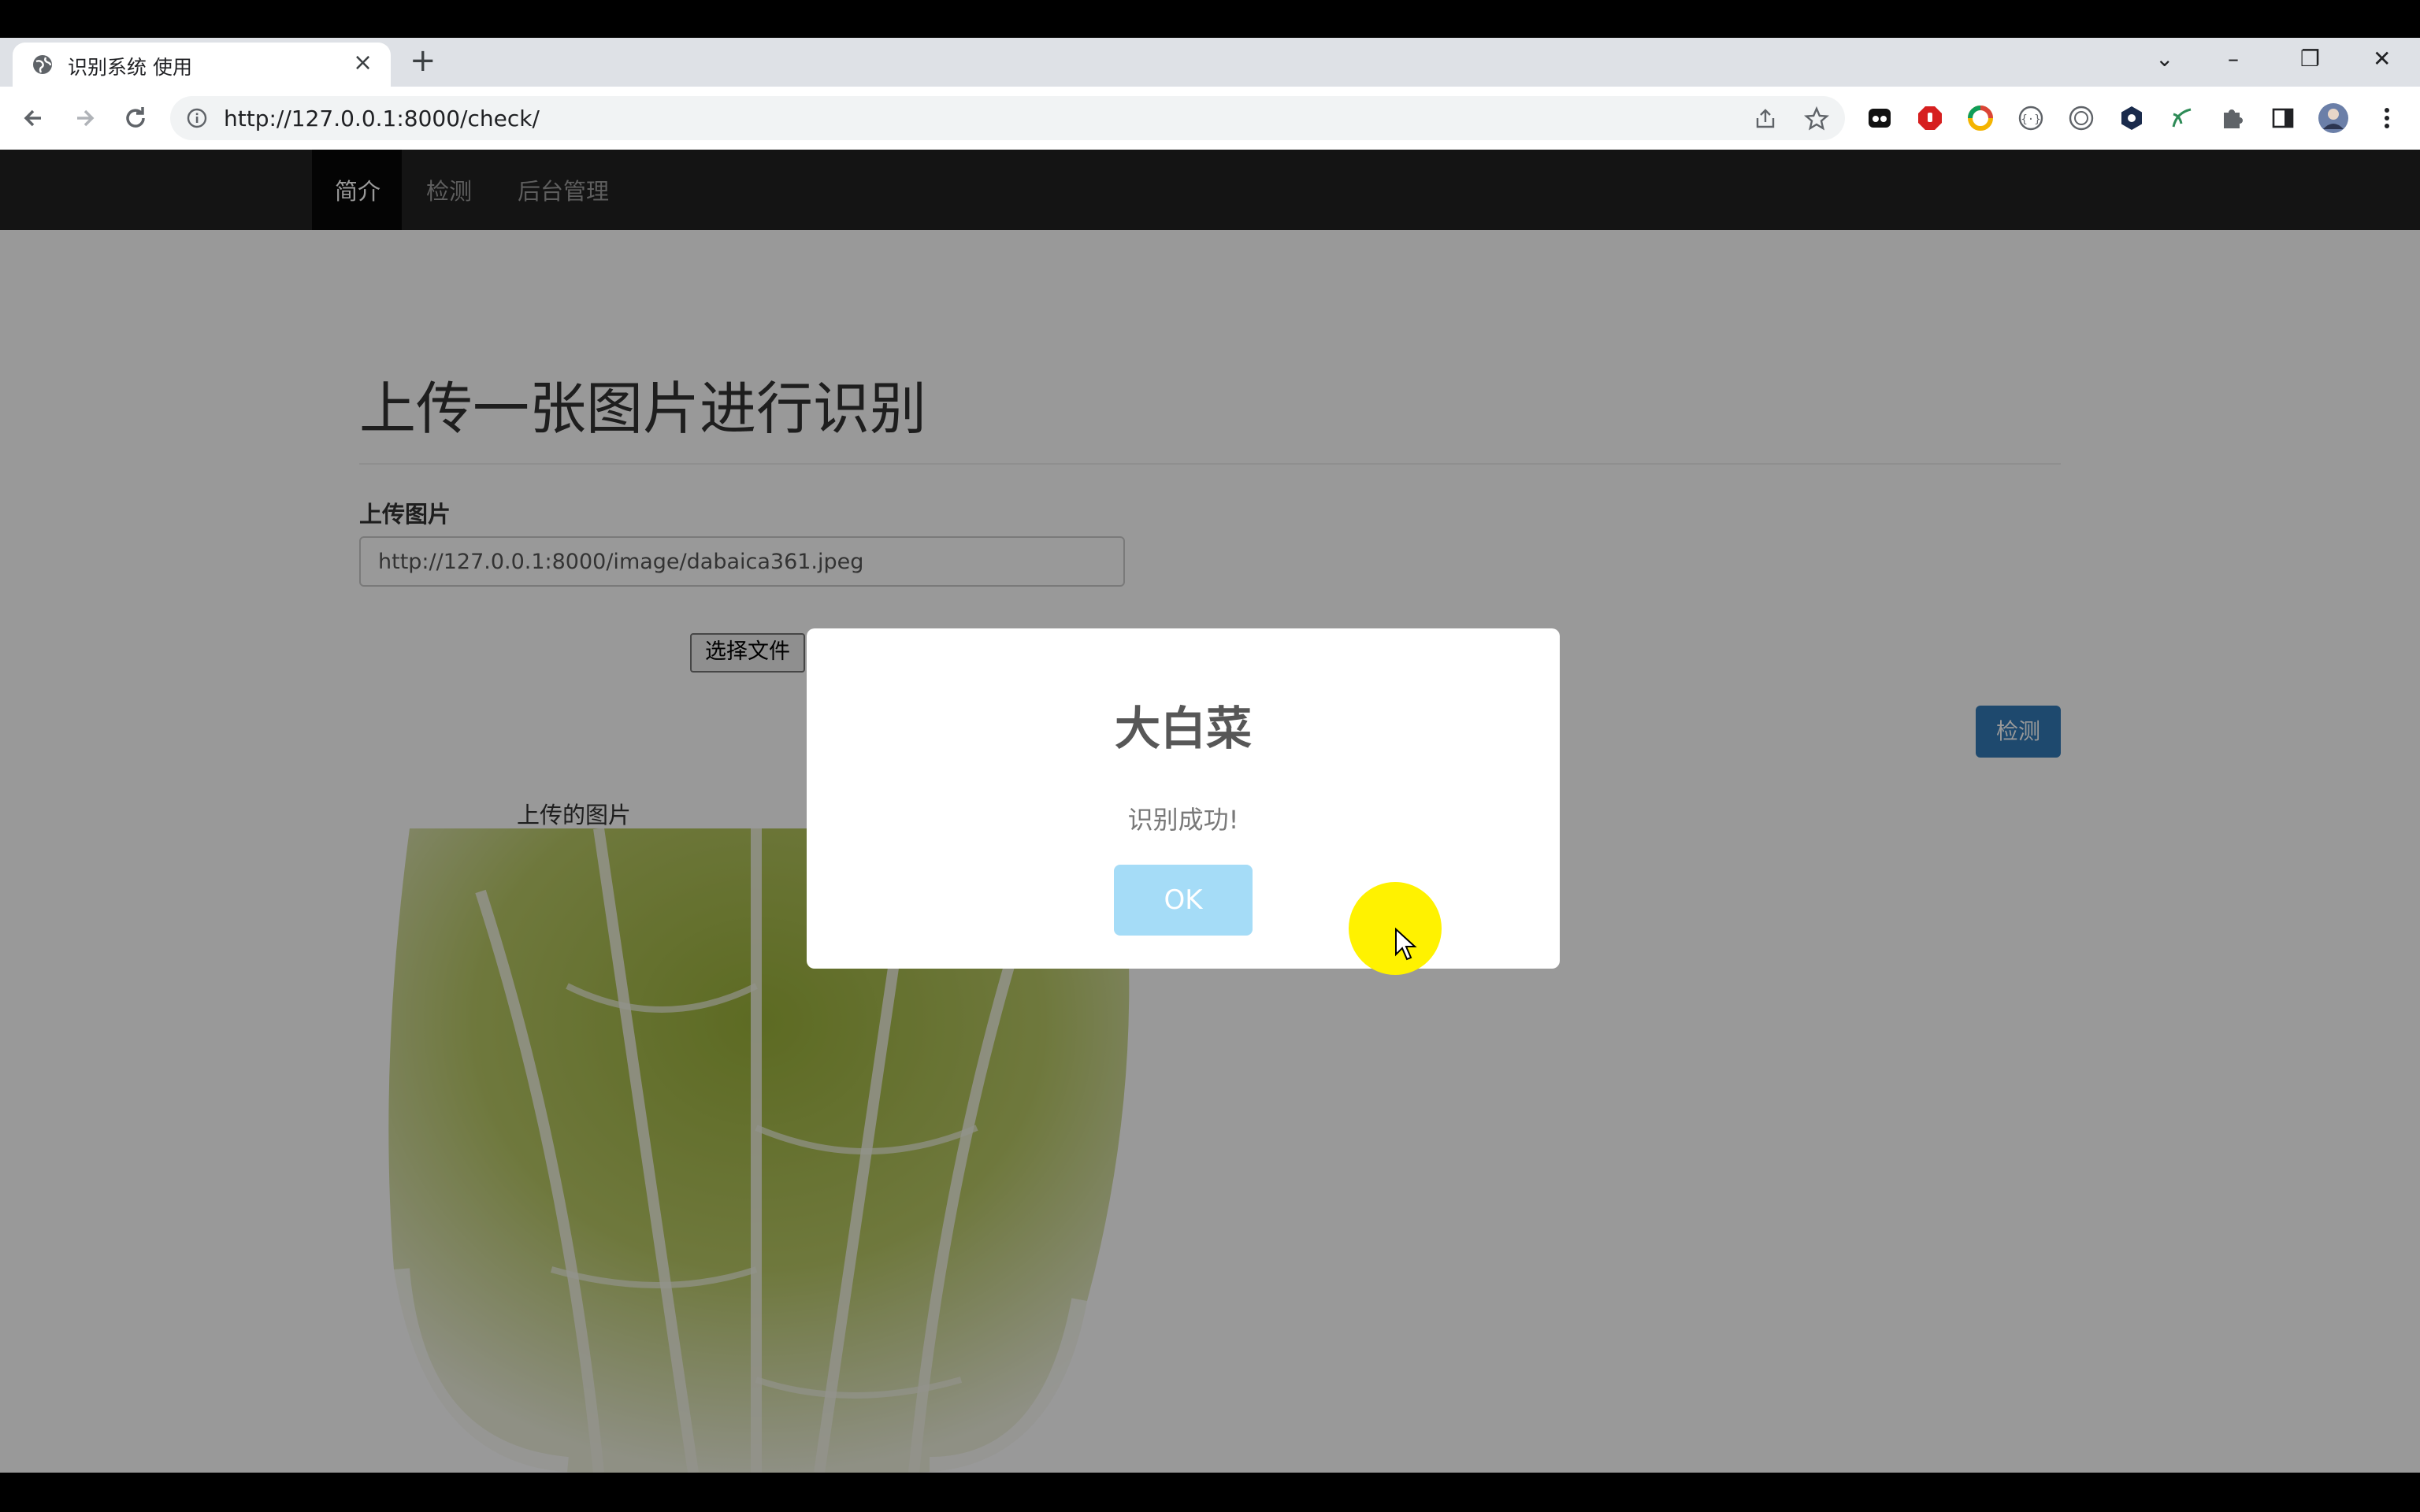 The image size is (2420, 1512). What do you see at coordinates (197, 118) in the screenshot?
I see `site-info-icon` at bounding box center [197, 118].